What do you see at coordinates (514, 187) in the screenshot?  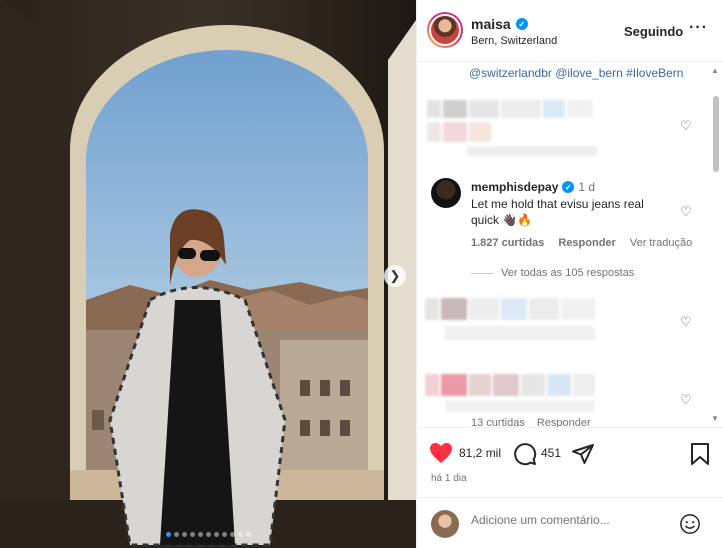 I see `commenter-username: memphisdepay` at bounding box center [514, 187].